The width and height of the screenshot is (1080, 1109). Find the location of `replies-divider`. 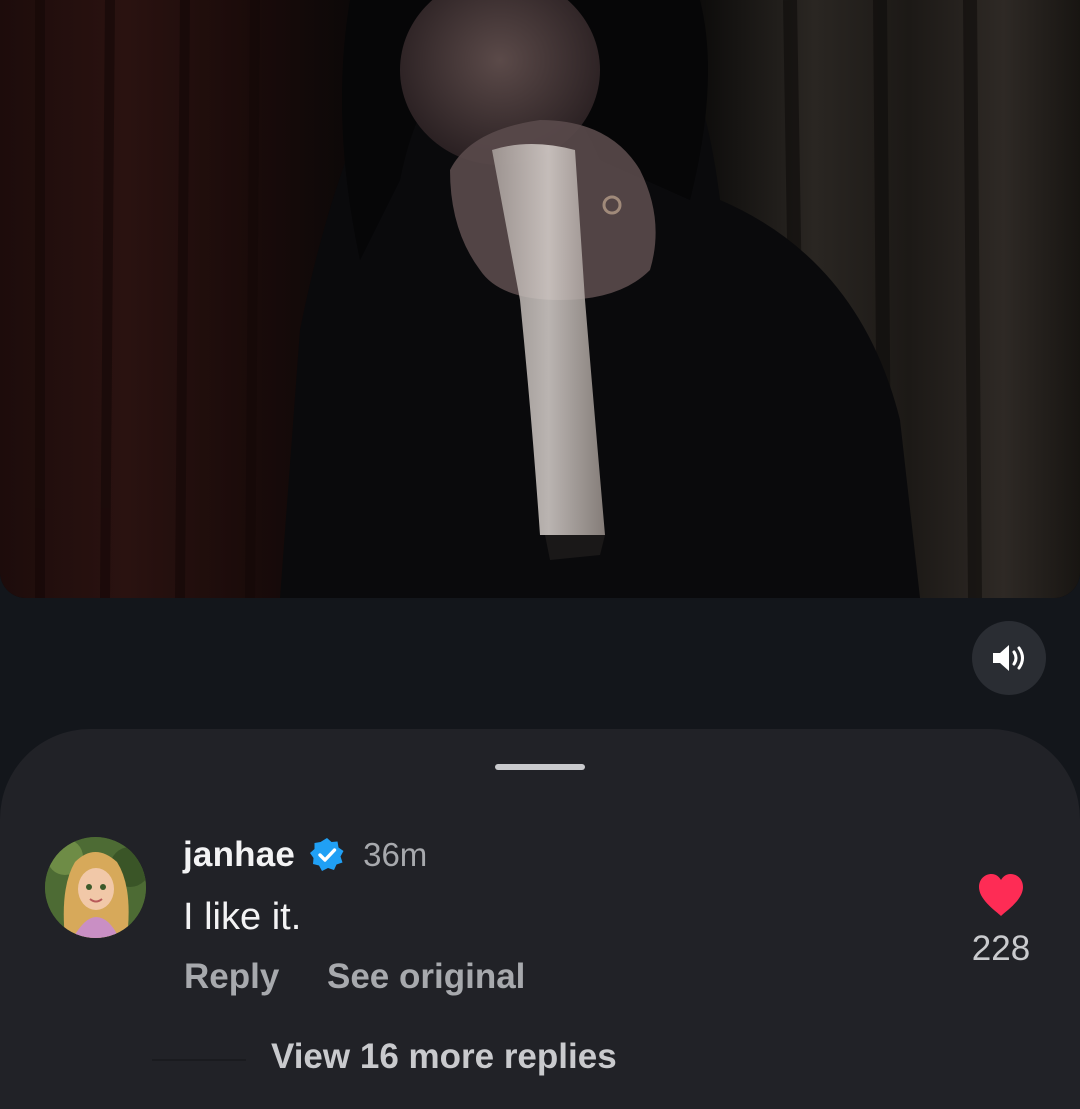

replies-divider is located at coordinates (199, 1060).